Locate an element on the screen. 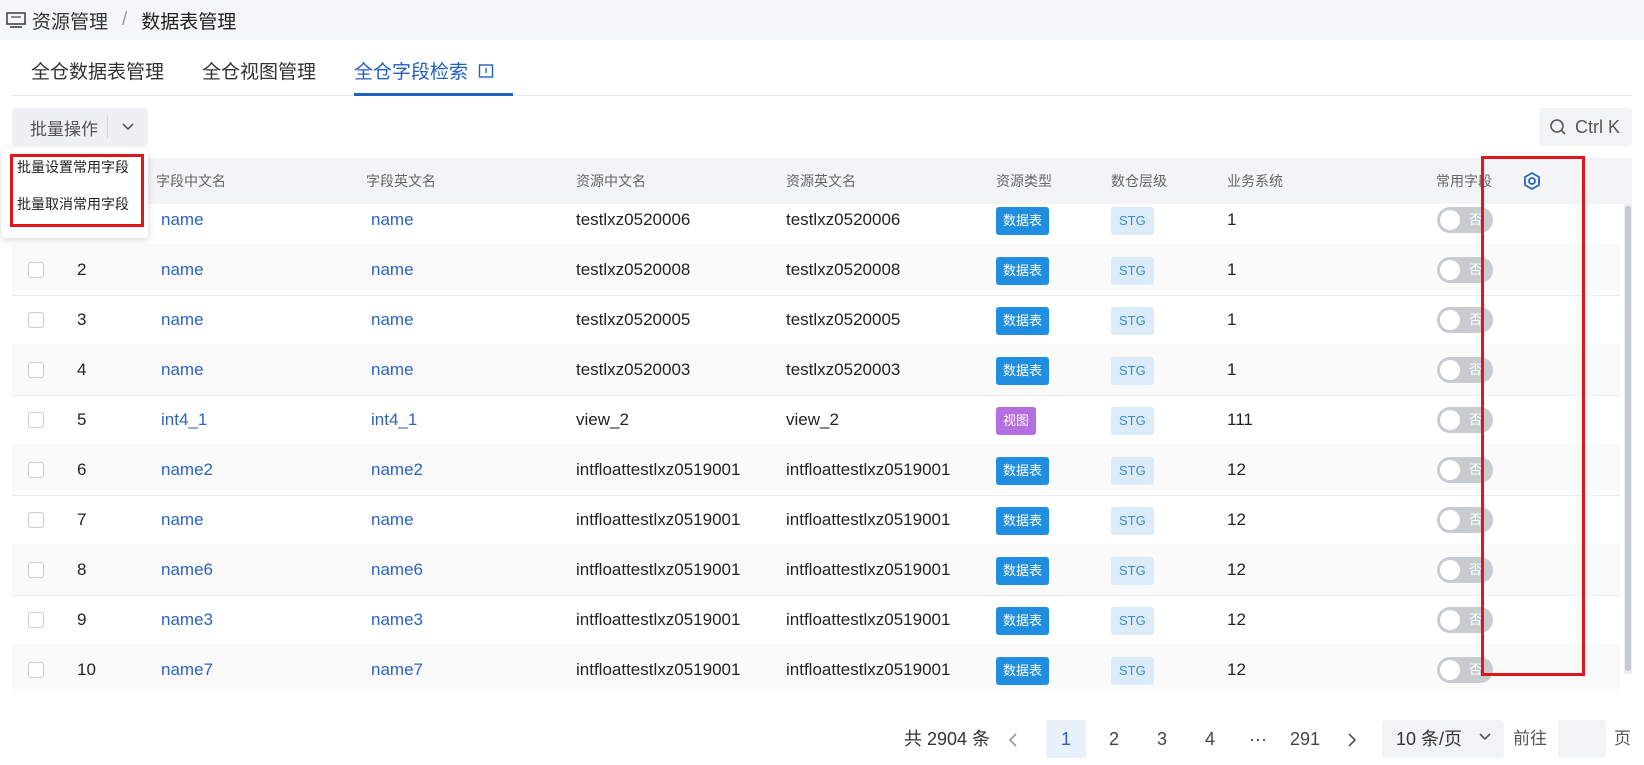  scrollbar-thumb is located at coordinates (1628, 438).